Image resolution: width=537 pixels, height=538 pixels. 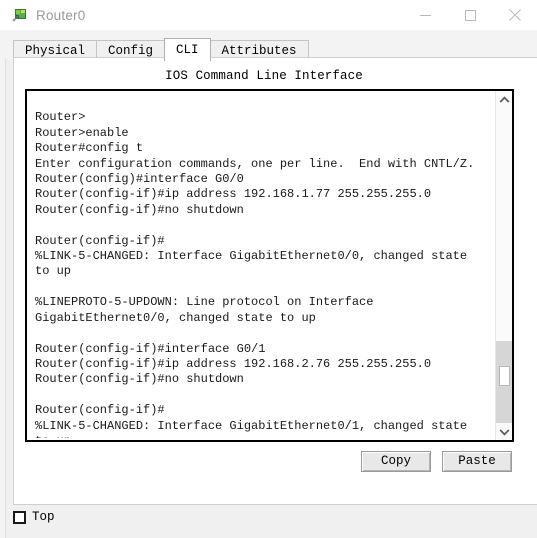 I want to click on minimize-icon, so click(x=425, y=15).